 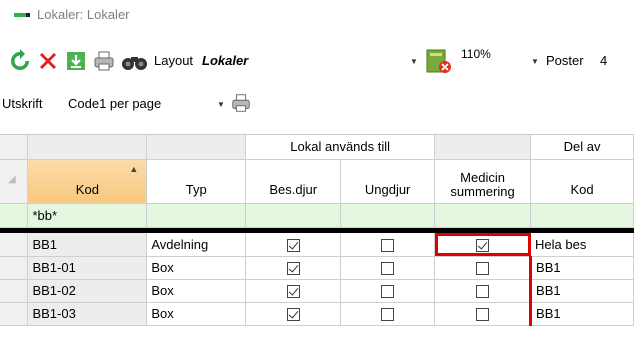 I want to click on download-icon, so click(x=76, y=61).